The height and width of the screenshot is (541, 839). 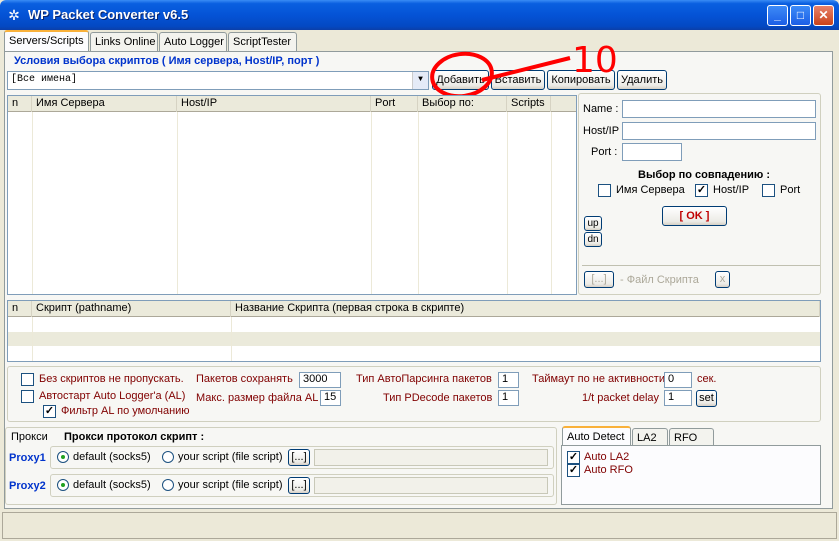 I want to click on minimize-button: _, so click(x=777, y=15).